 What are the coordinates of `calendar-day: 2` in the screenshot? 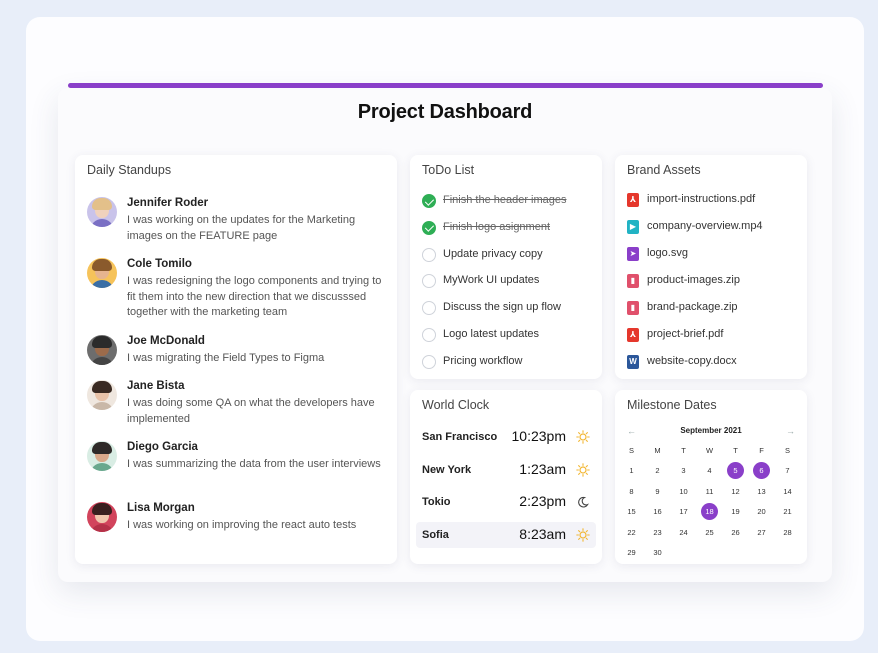 It's located at (657, 470).